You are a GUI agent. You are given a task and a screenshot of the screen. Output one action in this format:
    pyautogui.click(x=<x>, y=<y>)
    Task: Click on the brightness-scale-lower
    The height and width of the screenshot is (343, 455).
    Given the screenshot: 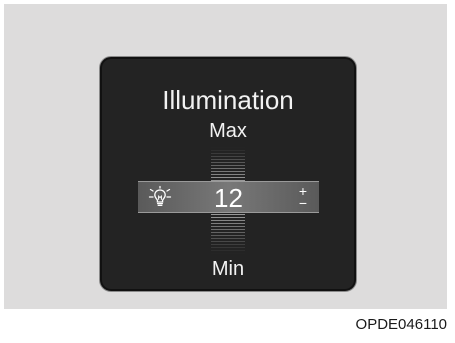 What is the action you would take?
    pyautogui.click(x=228, y=234)
    